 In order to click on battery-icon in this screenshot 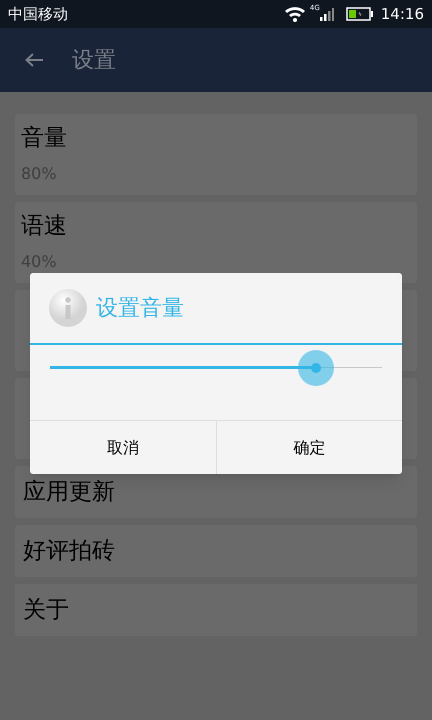, I will do `click(359, 14)`.